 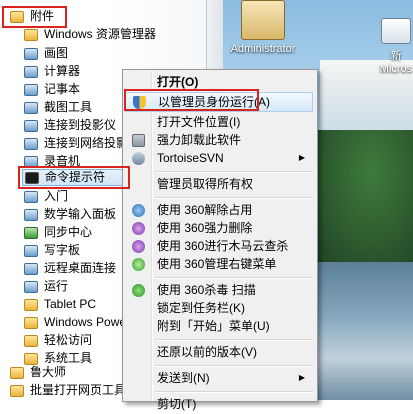 I want to click on ctx-item-360-force-delete: 使用 360强力删除, so click(x=219, y=228).